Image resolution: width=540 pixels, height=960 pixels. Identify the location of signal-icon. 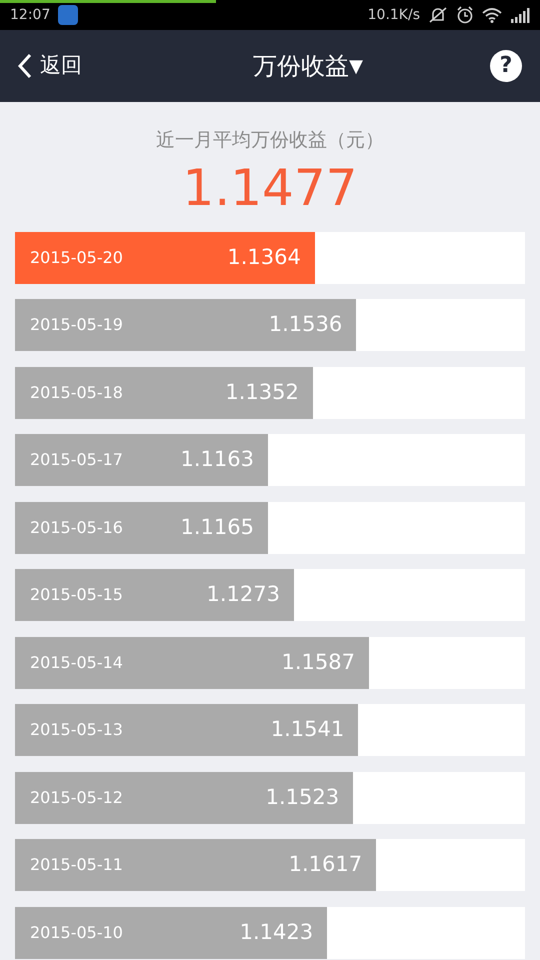
(520, 15).